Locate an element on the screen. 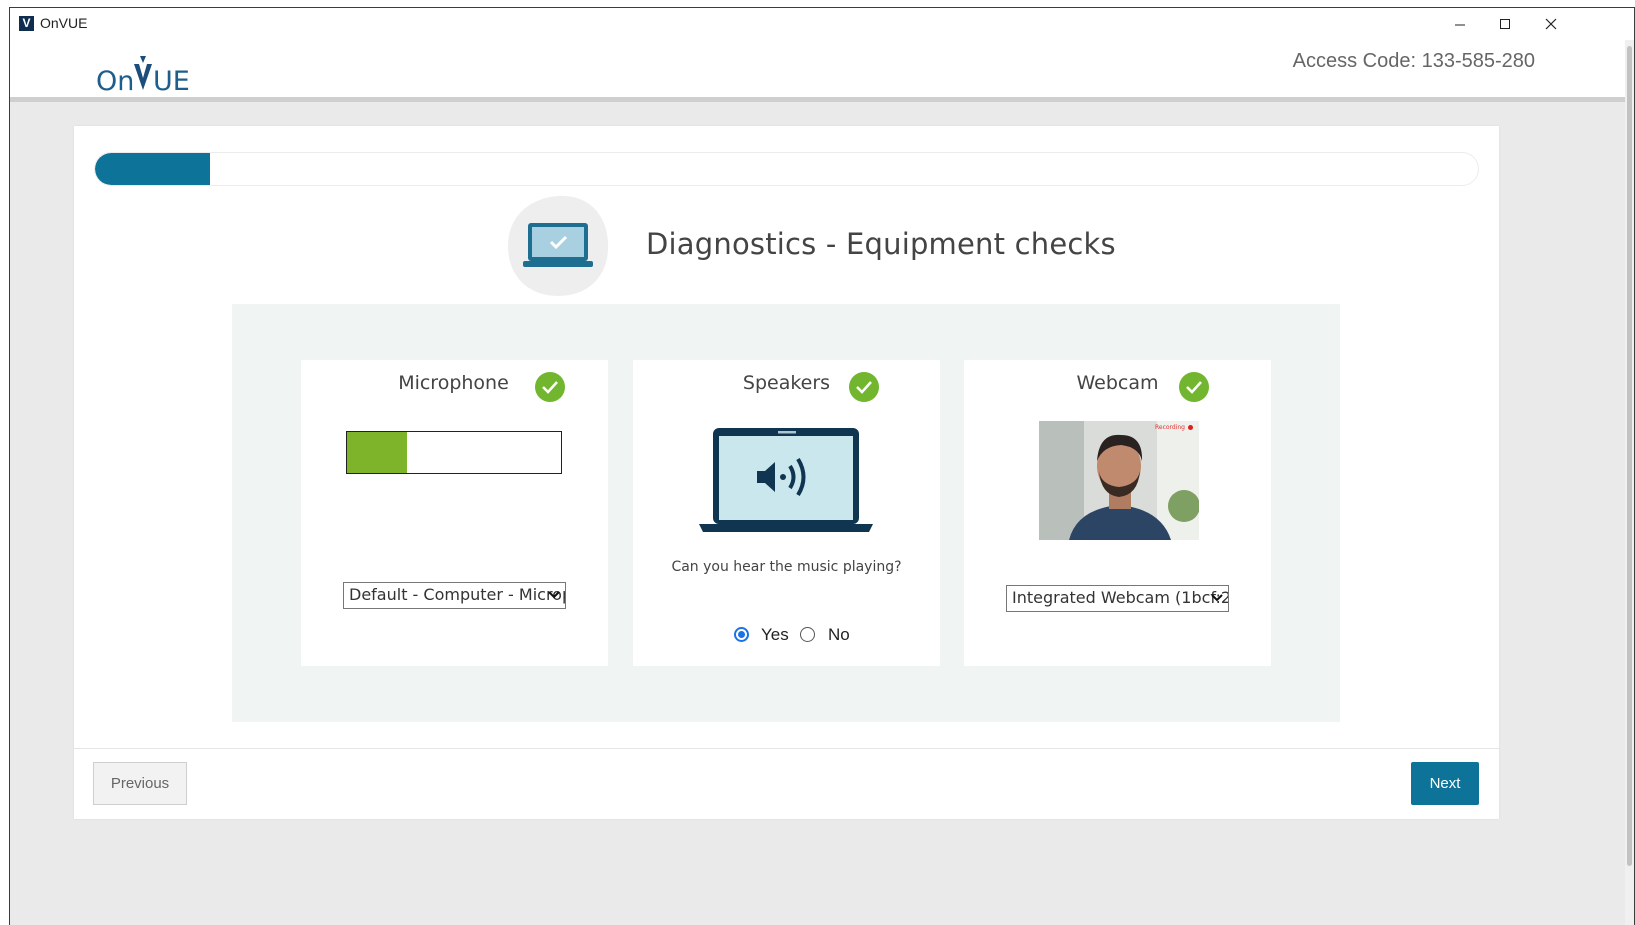  close-icon is located at coordinates (1551, 24).